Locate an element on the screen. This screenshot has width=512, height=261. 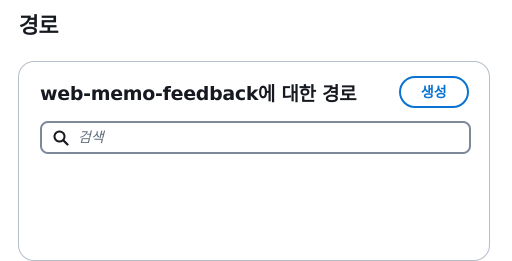
page-title: 경로 is located at coordinates (39, 26).